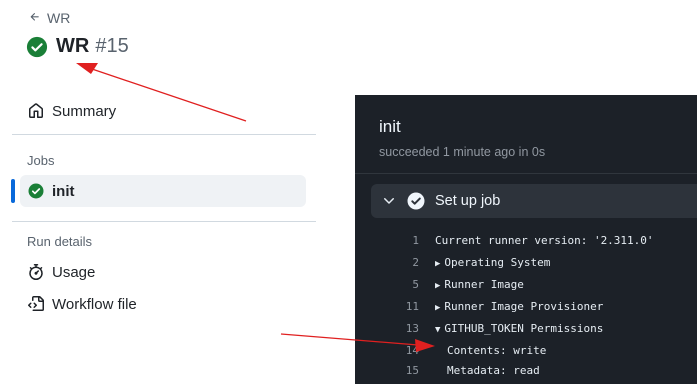 The width and height of the screenshot is (697, 384). Describe the element at coordinates (59, 18) in the screenshot. I see `back-link-label: WR` at that location.